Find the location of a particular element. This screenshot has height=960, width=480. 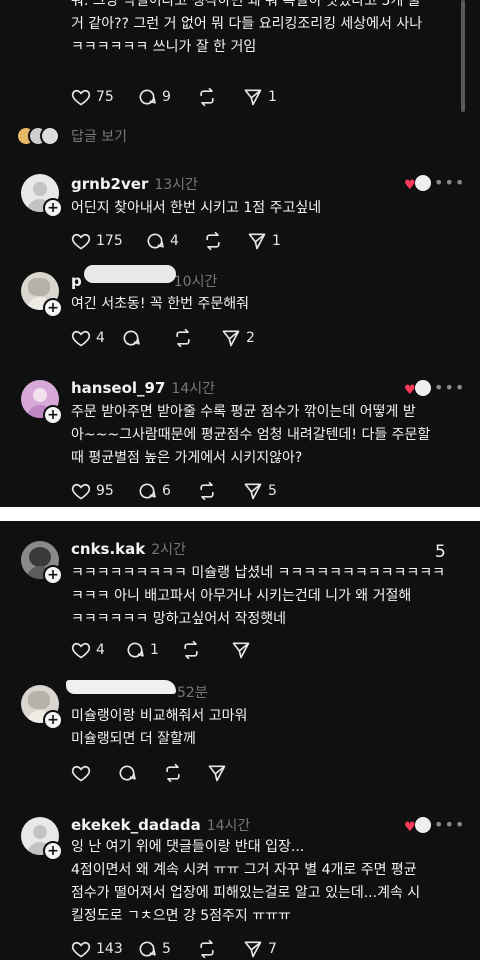

like-count: 143 is located at coordinates (109, 949).